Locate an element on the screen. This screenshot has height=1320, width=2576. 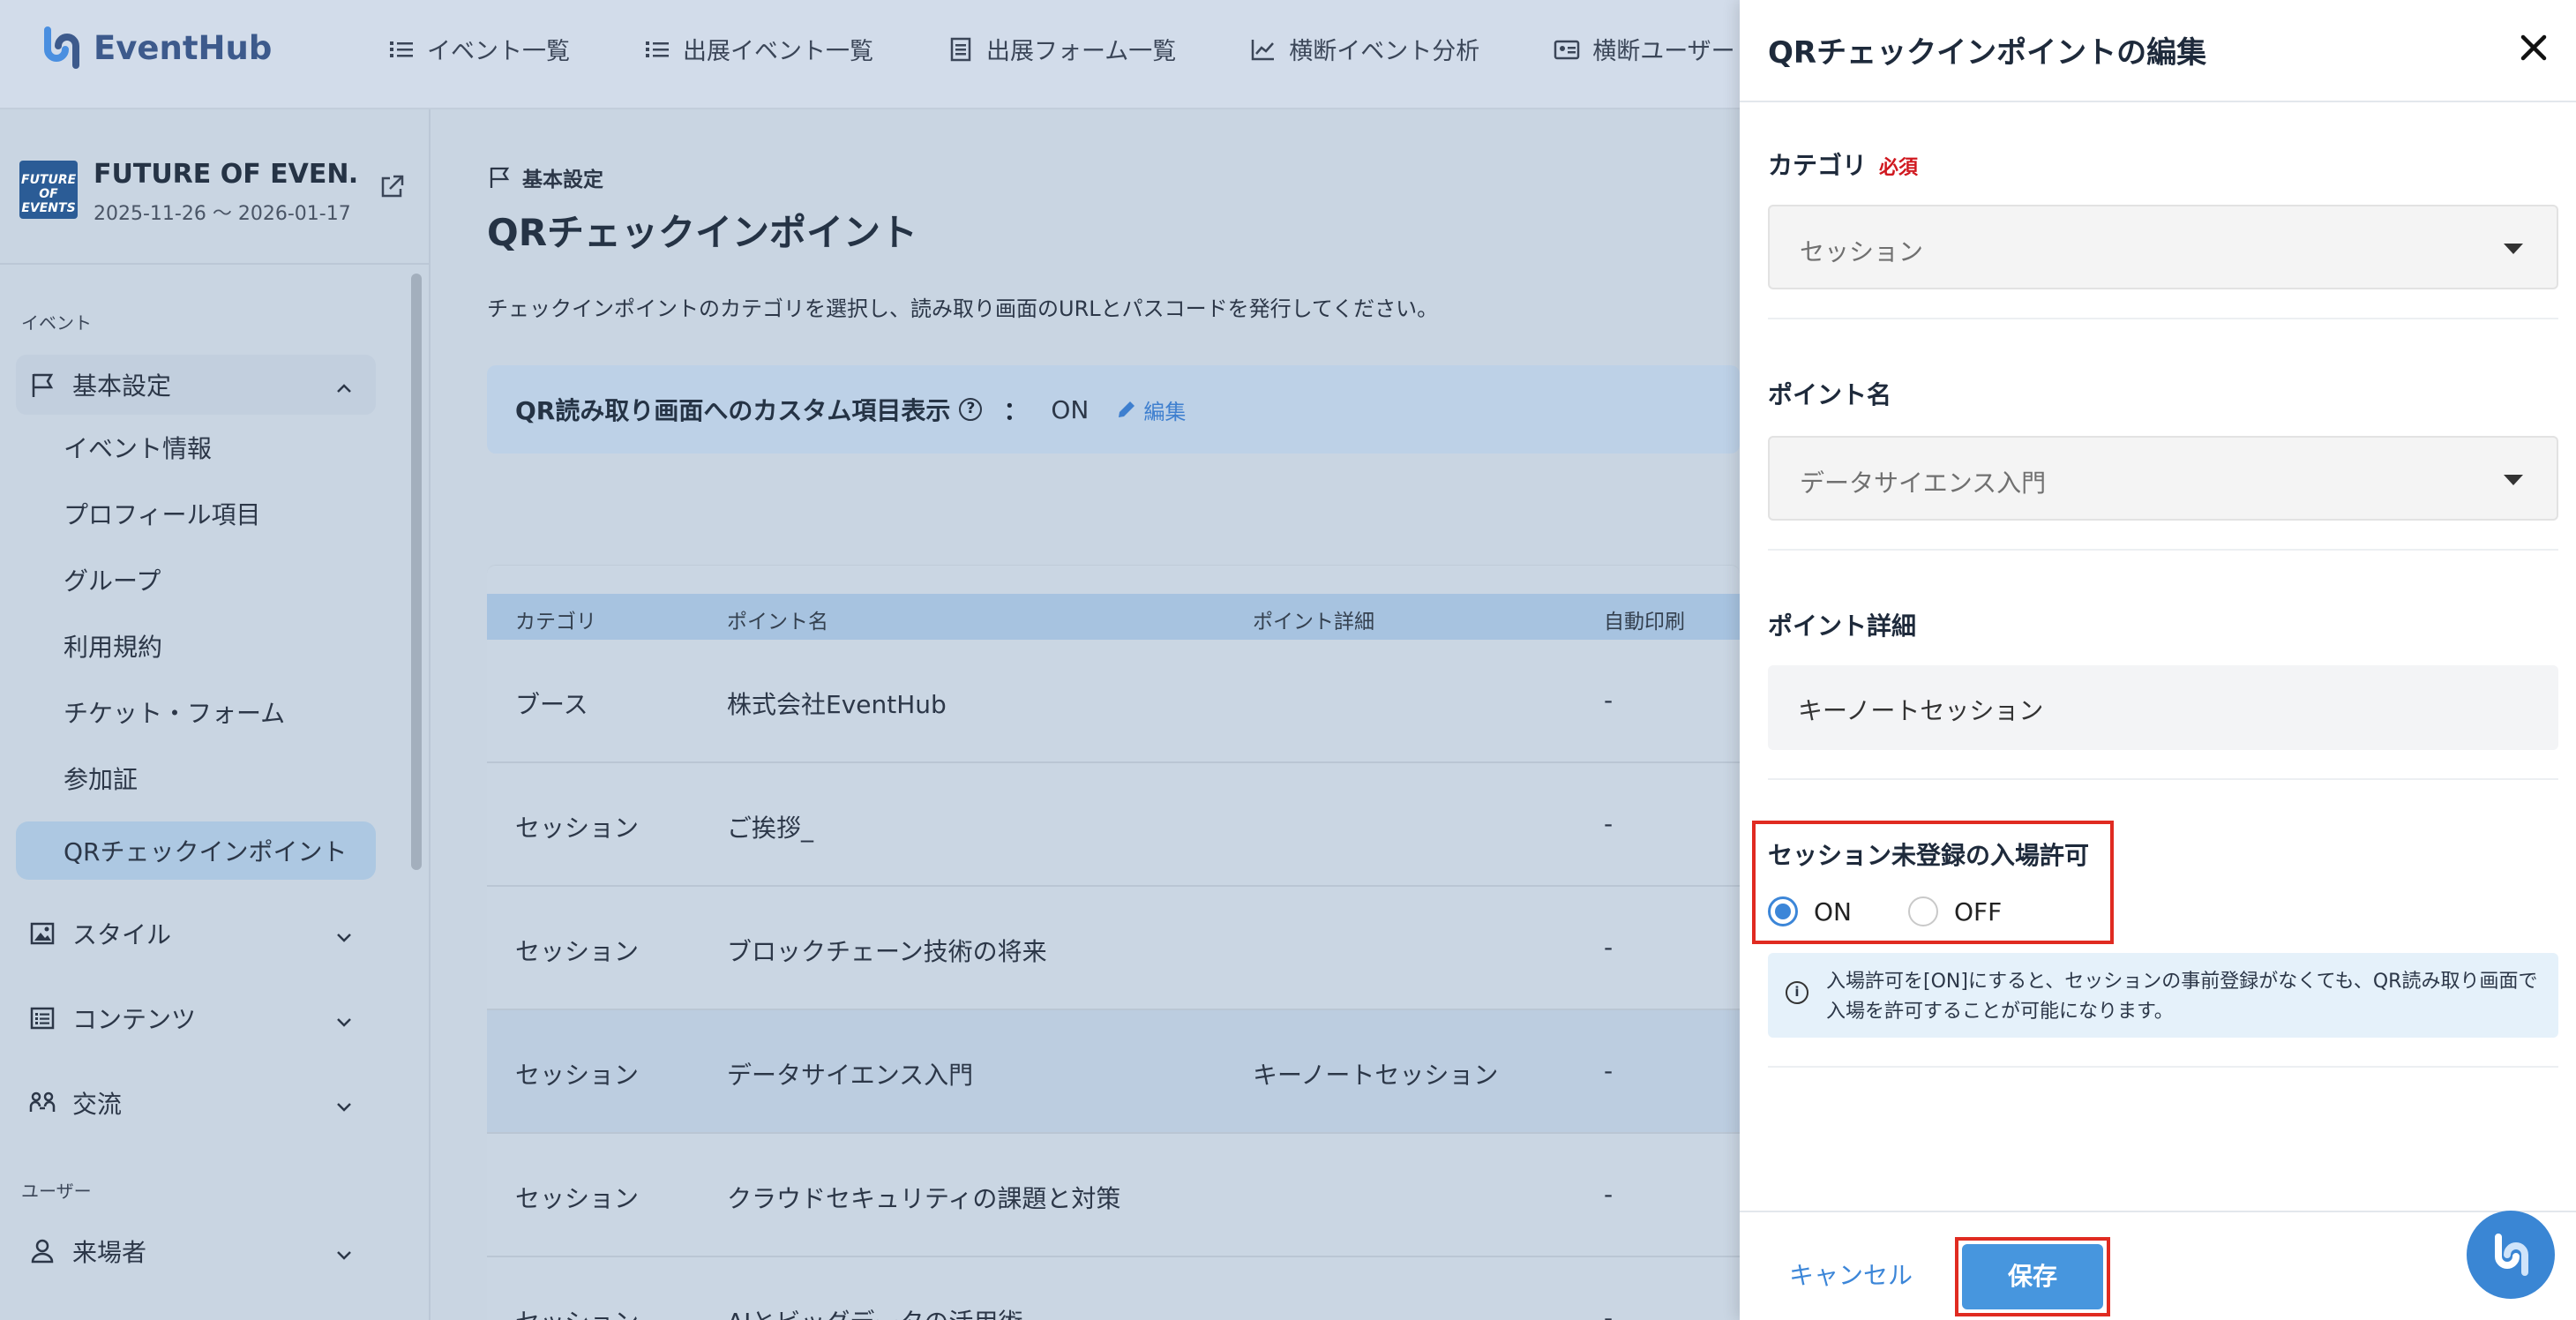
category-select-value: セッション is located at coordinates (1862, 251).